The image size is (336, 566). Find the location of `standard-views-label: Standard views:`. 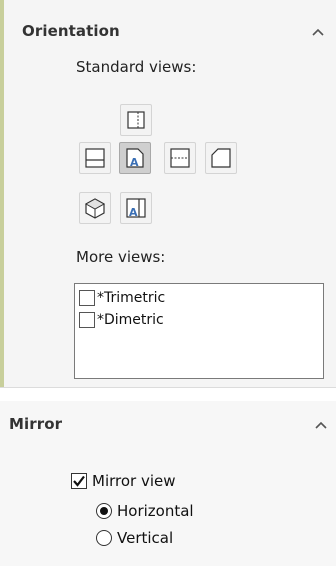

standard-views-label: Standard views: is located at coordinates (136, 67).